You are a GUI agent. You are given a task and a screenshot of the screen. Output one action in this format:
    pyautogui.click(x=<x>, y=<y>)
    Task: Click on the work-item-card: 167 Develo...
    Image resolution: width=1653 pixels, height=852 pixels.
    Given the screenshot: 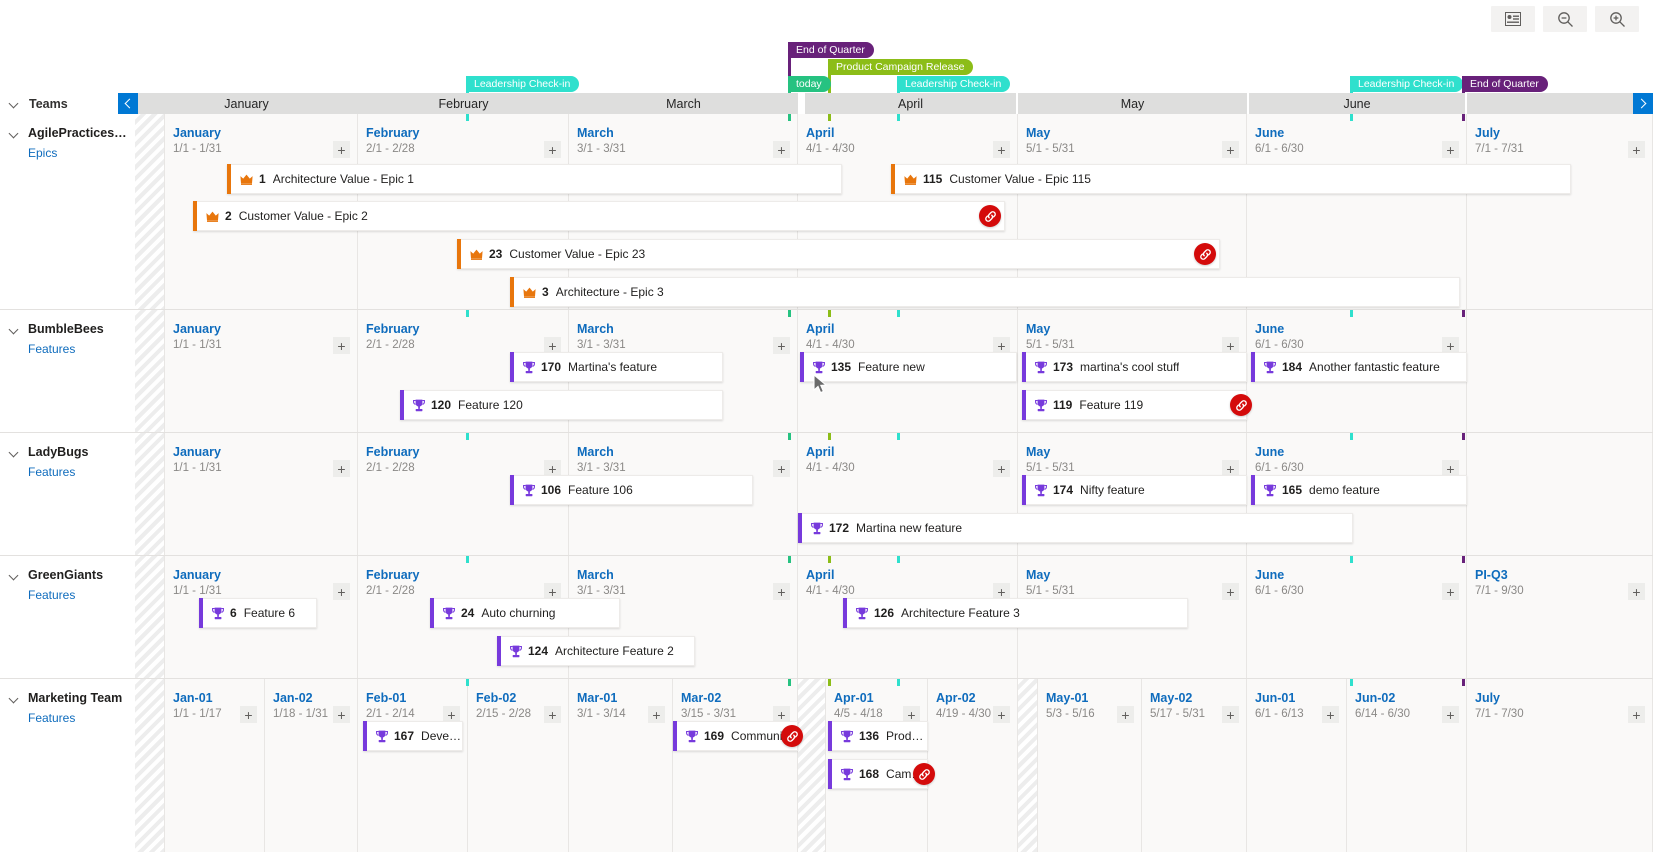 What is the action you would take?
    pyautogui.click(x=413, y=735)
    